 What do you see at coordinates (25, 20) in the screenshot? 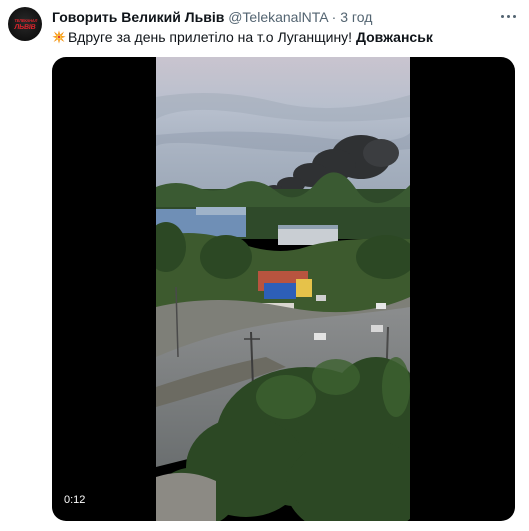
I see `avatar-logo-top: ТЕЛЕКАНАЛ` at bounding box center [25, 20].